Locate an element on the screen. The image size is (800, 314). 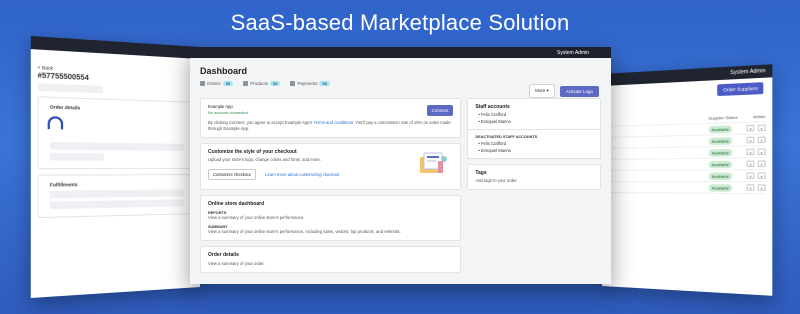
customize-checkout-button: Customize checkout is located at coordinates (232, 174).